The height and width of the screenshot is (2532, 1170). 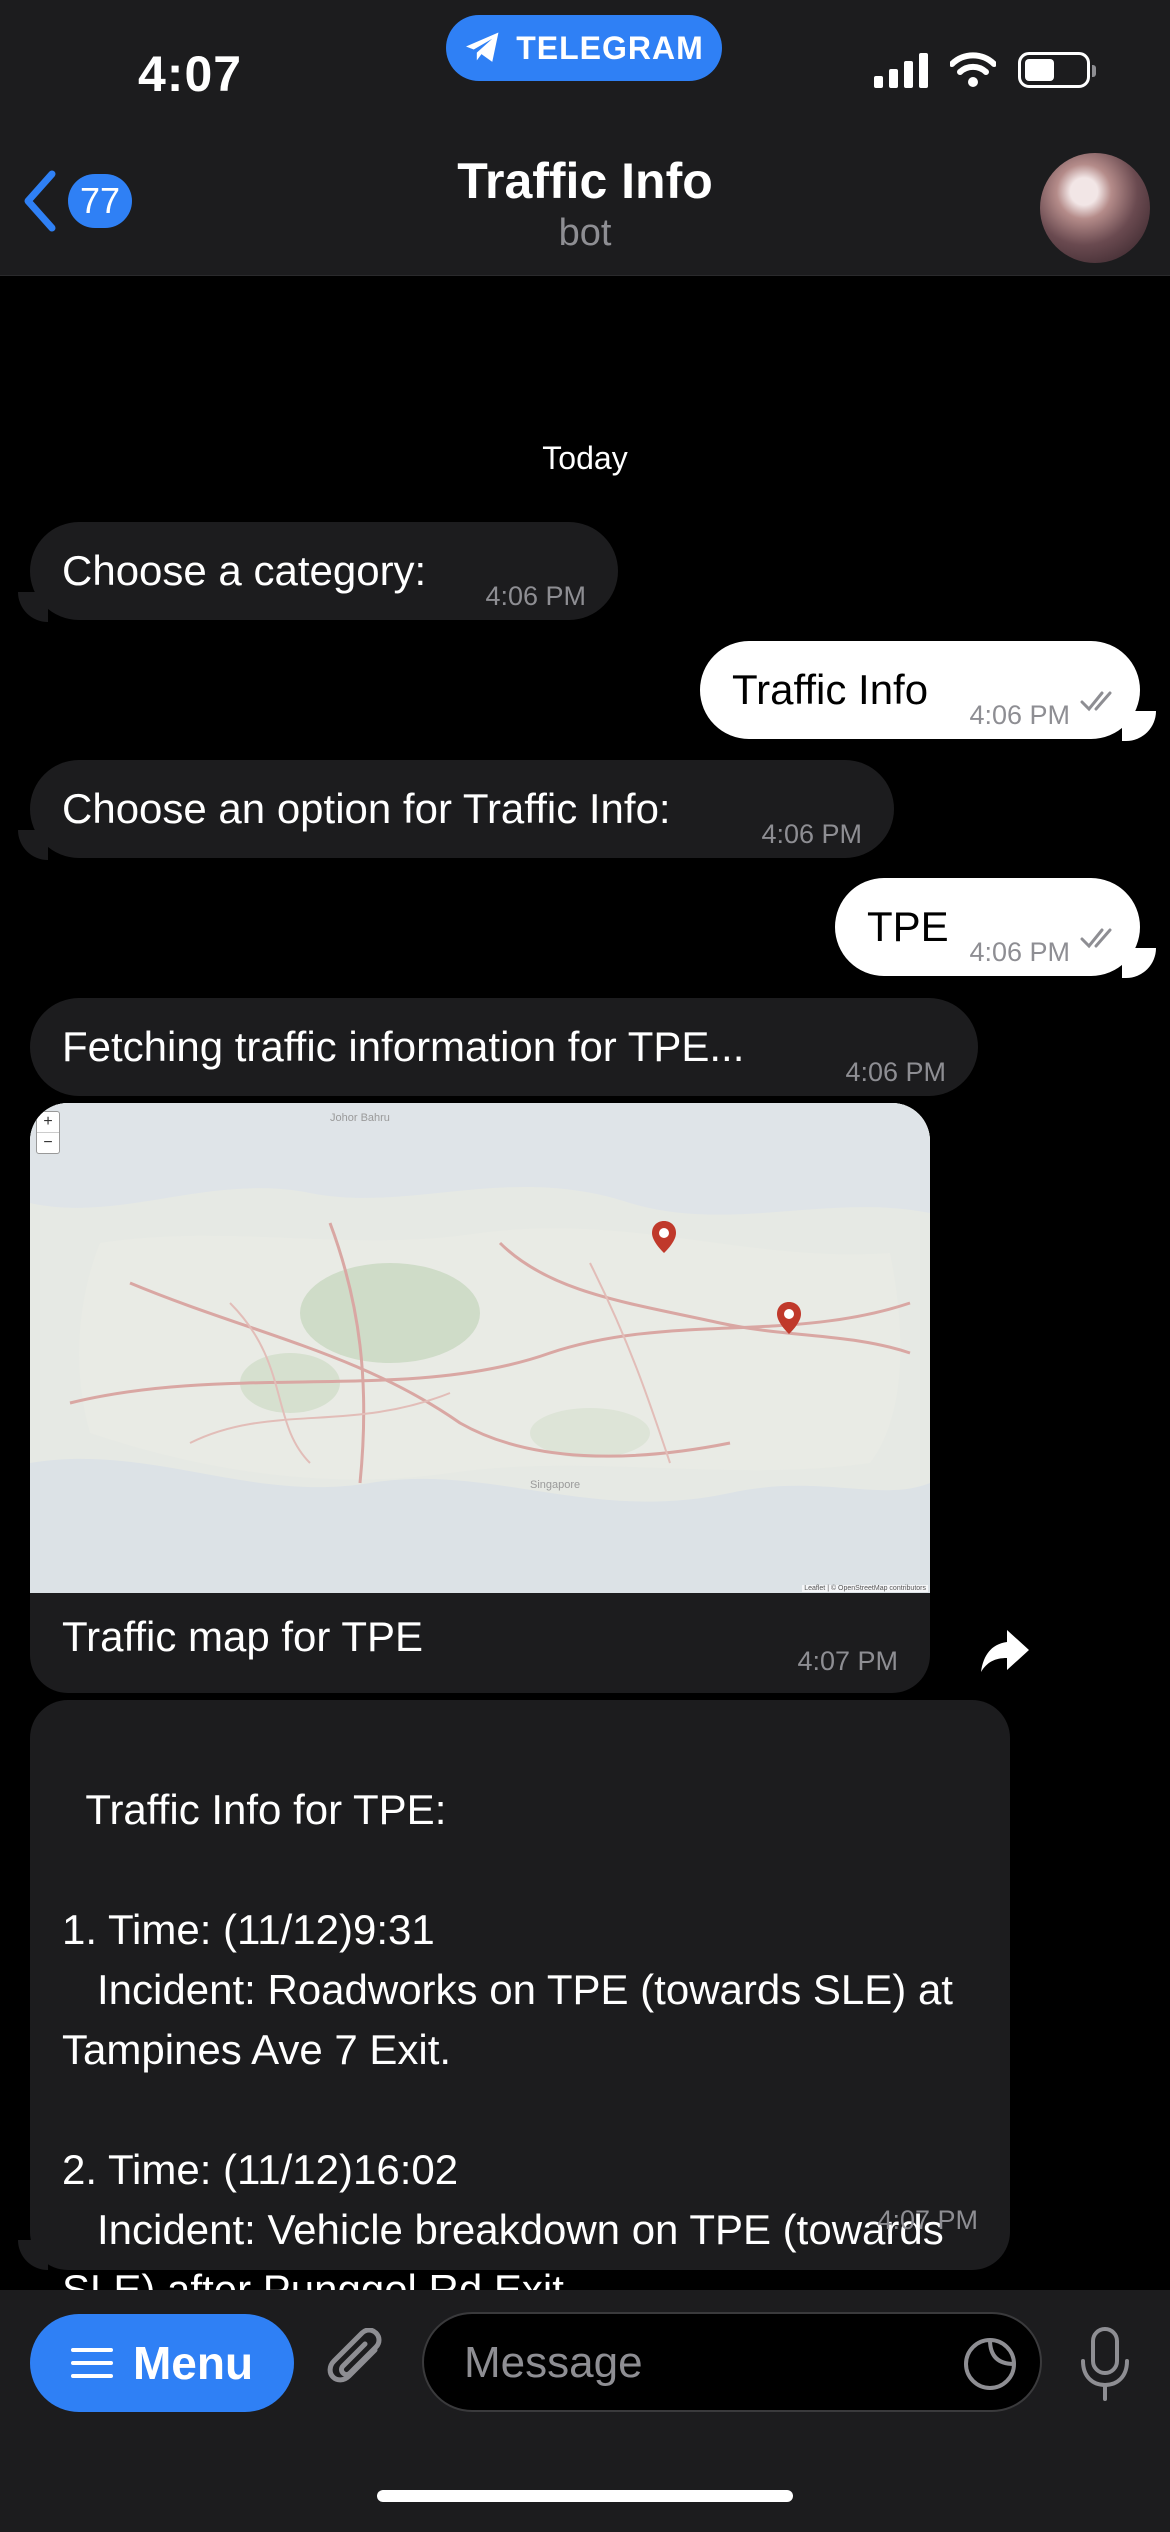 What do you see at coordinates (585, 458) in the screenshot?
I see `date-separator: Today` at bounding box center [585, 458].